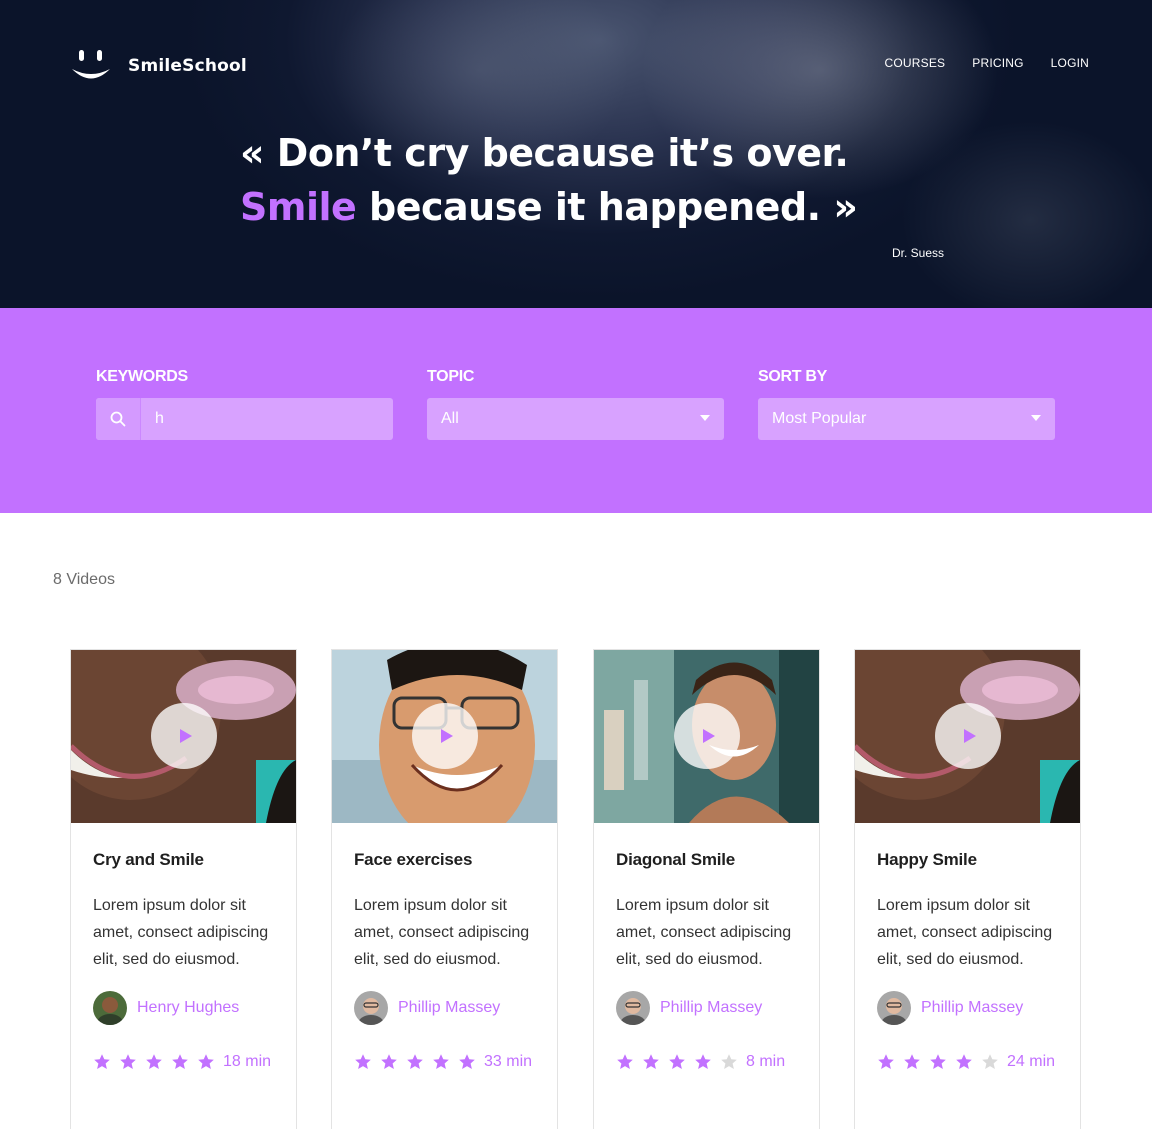 This screenshot has width=1152, height=1129. Describe the element at coordinates (906, 419) in the screenshot. I see `sort-select: Most Popular` at that location.